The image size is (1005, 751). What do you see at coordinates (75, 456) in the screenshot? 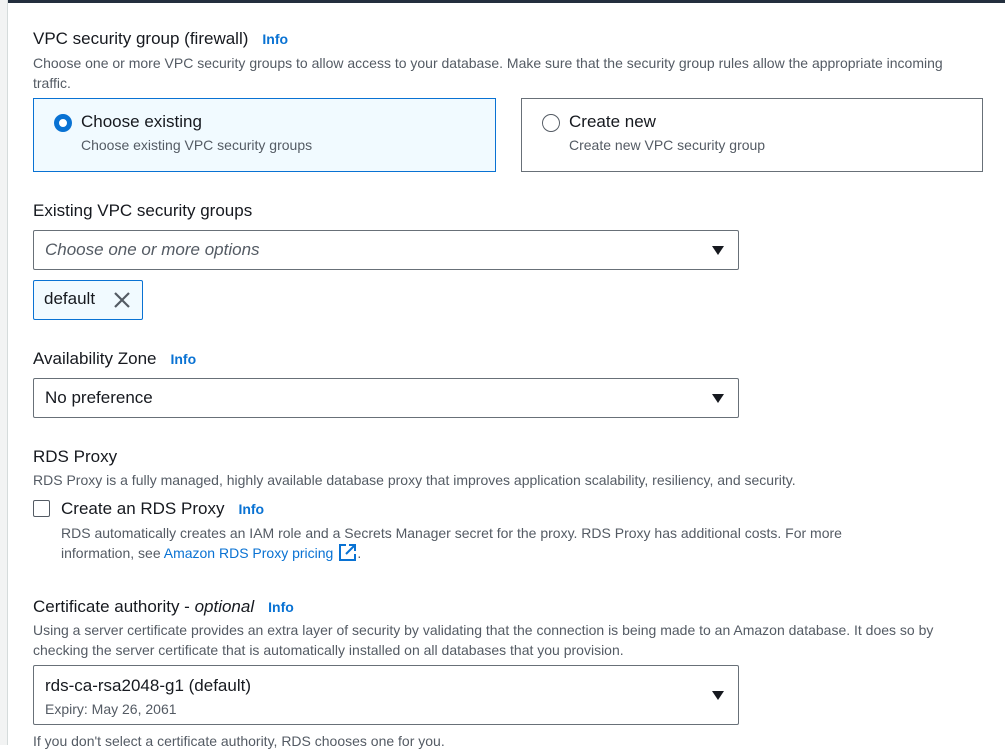
I see `rds-proxy-label: RDS Proxy` at bounding box center [75, 456].